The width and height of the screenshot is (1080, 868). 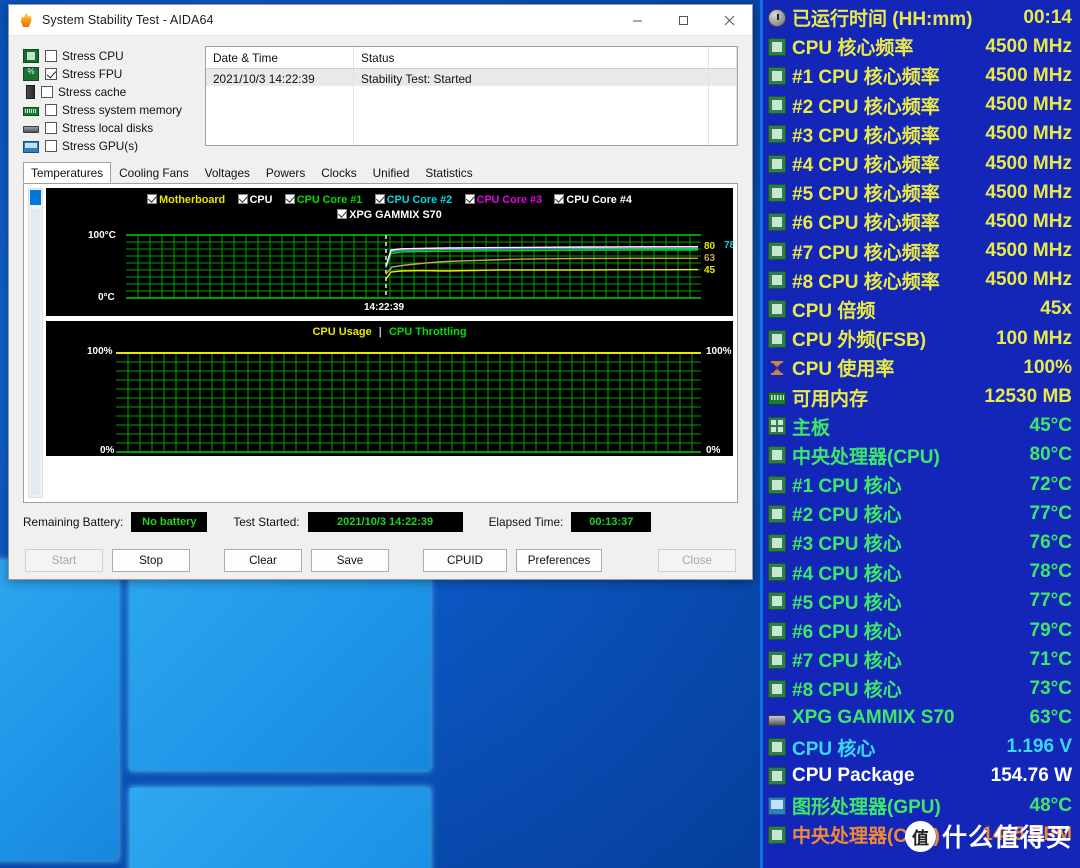 What do you see at coordinates (35, 352) in the screenshot?
I see `scrollbar-track` at bounding box center [35, 352].